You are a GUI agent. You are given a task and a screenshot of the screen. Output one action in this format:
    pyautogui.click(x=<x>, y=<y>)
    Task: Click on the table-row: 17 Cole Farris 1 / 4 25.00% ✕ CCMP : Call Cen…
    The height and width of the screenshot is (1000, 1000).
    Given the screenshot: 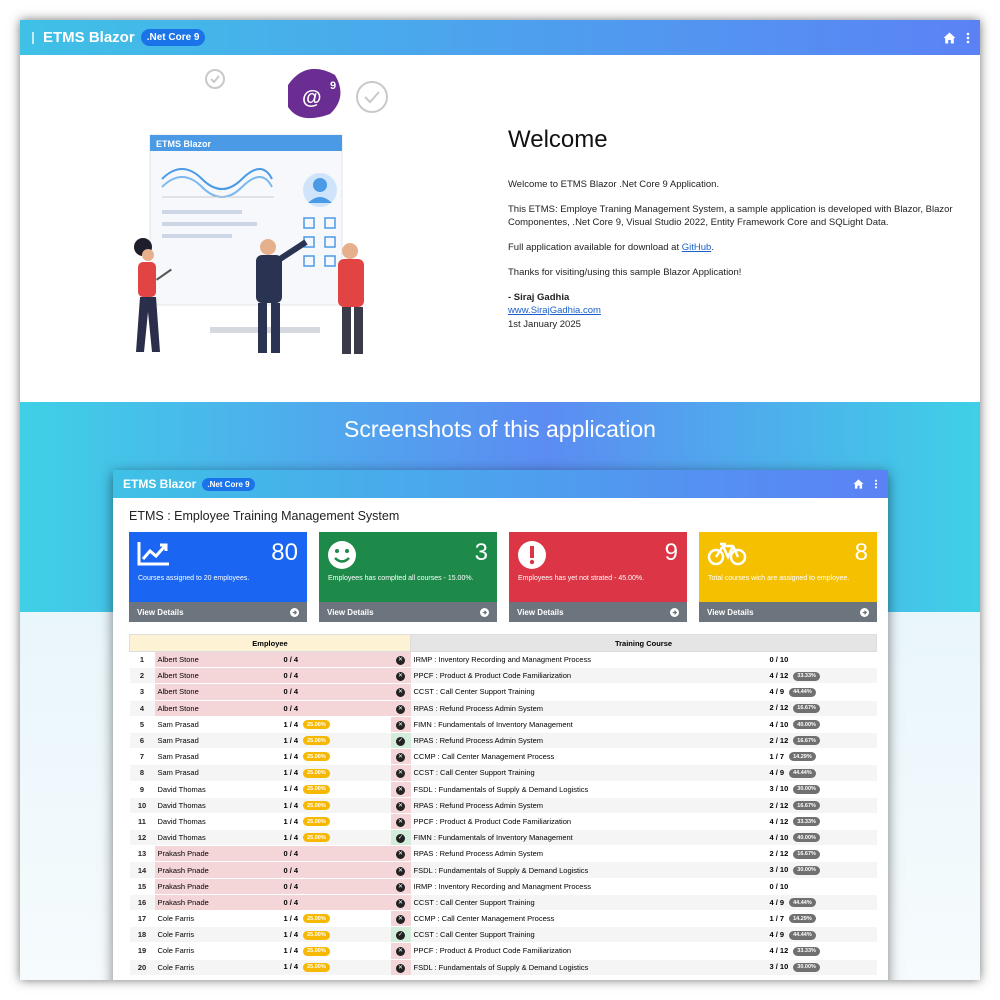 What is the action you would take?
    pyautogui.click(x=503, y=919)
    